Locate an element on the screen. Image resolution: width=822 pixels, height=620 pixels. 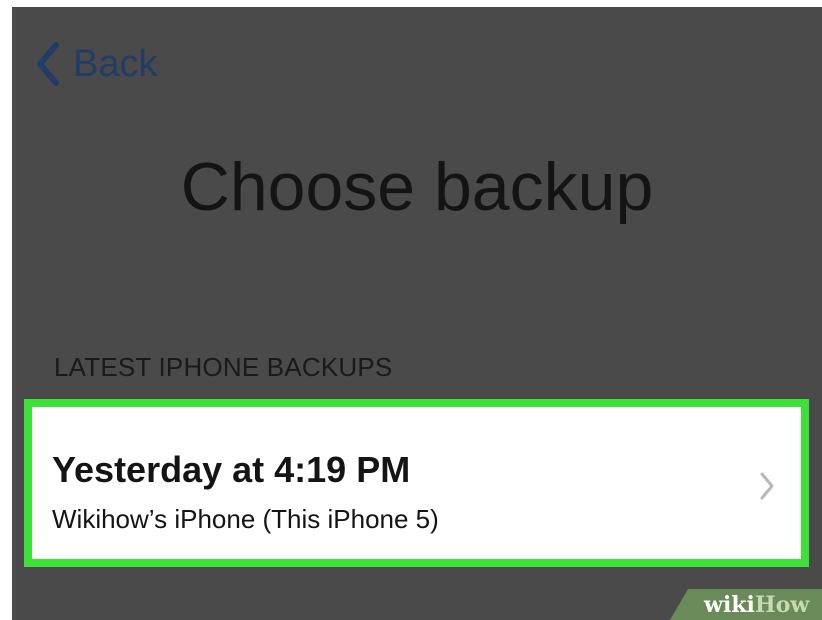
backup-date-label: Yesterday at 4:19 PM is located at coordinates (231, 469).